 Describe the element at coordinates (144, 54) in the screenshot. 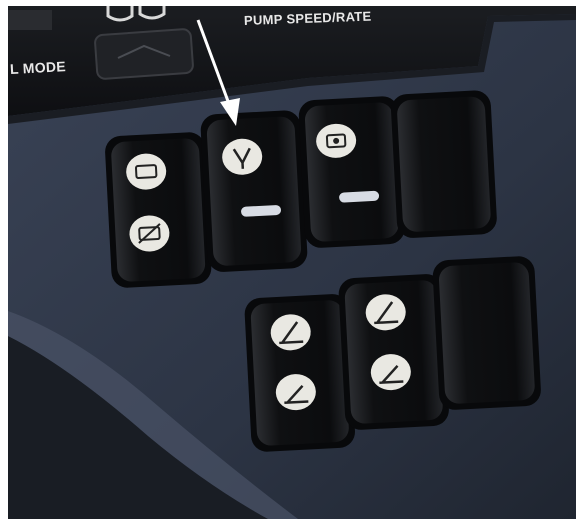

I see `console-button` at that location.